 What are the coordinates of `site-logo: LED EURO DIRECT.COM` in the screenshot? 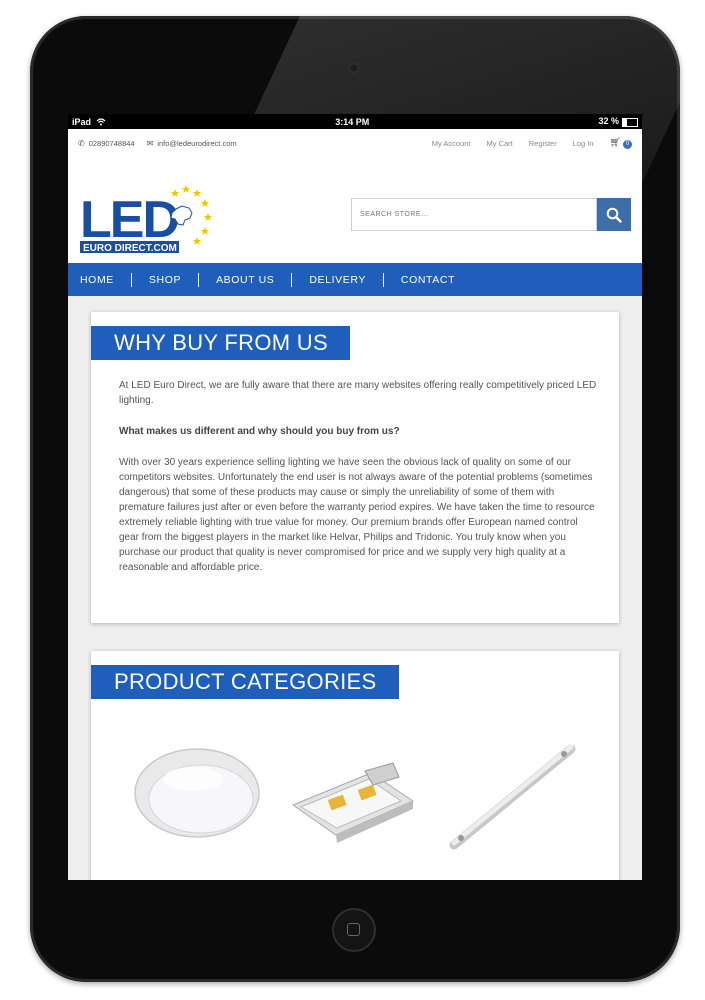 It's located at (147, 223).